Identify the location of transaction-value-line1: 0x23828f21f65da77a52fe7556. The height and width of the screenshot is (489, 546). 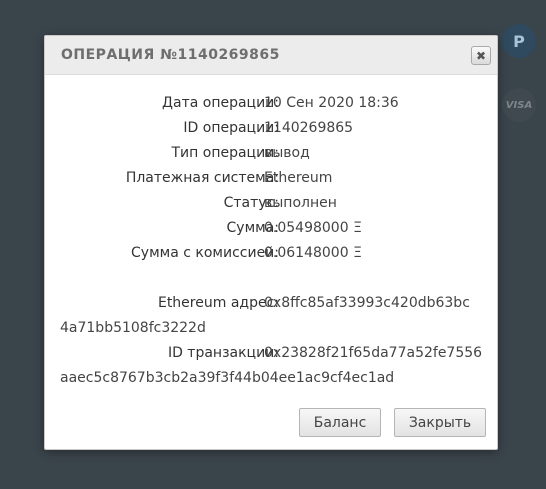
(373, 353).